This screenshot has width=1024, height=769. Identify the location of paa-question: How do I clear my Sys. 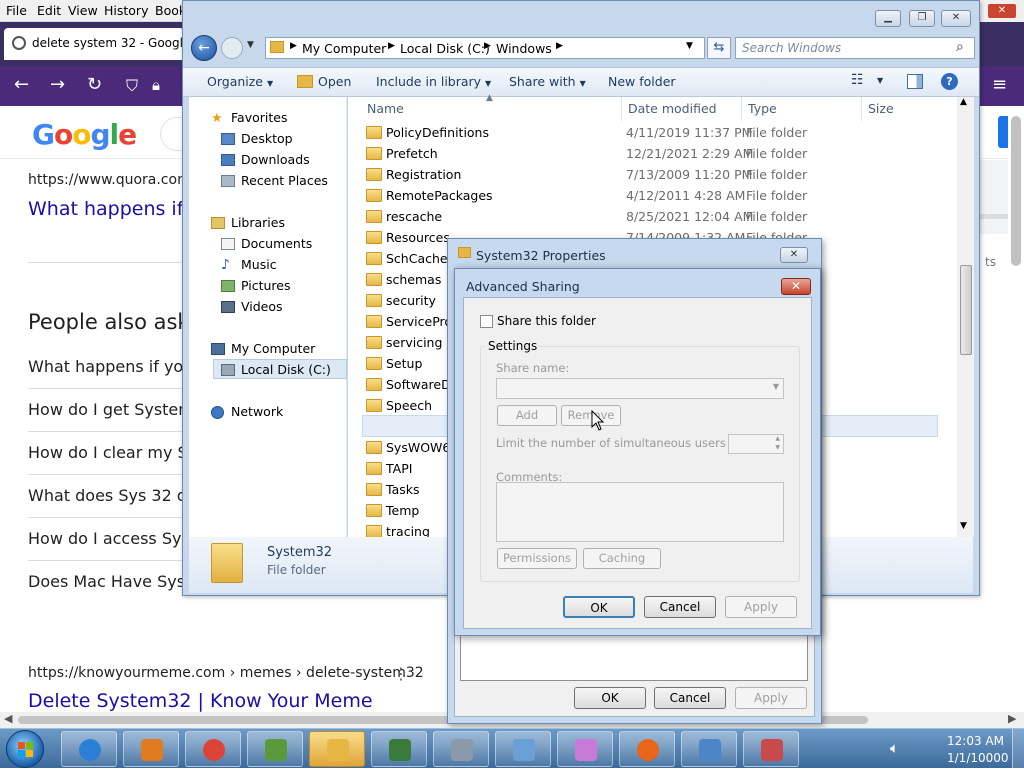
(116, 452).